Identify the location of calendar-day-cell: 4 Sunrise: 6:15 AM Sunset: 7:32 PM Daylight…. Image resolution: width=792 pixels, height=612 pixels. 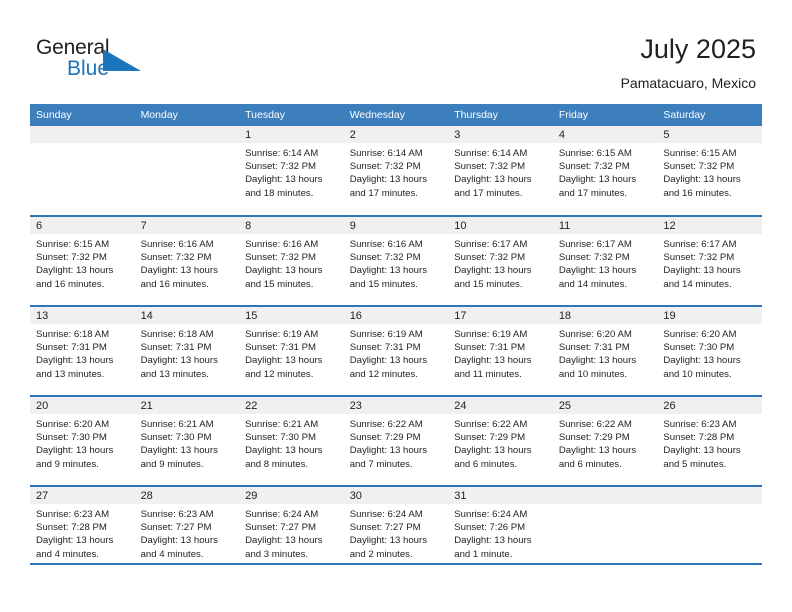
(605, 171).